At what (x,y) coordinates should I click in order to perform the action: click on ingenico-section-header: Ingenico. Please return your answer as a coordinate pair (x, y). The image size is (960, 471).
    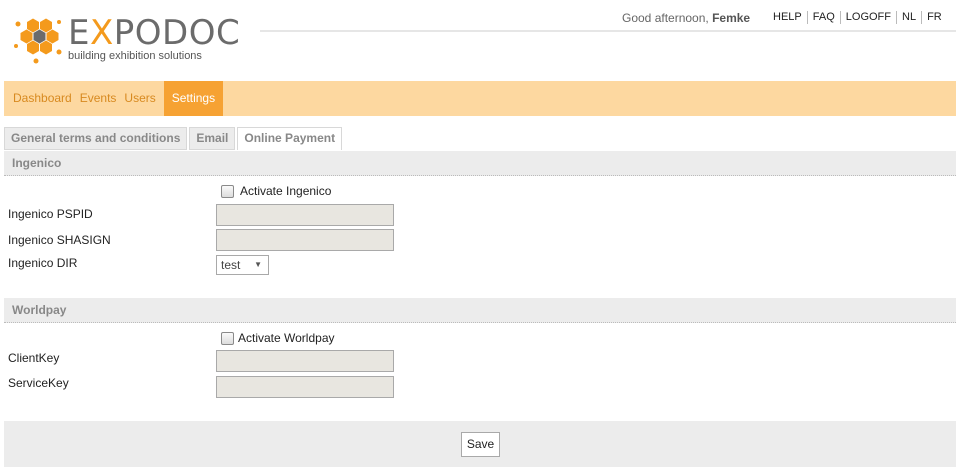
    Looking at the image, I should click on (480, 163).